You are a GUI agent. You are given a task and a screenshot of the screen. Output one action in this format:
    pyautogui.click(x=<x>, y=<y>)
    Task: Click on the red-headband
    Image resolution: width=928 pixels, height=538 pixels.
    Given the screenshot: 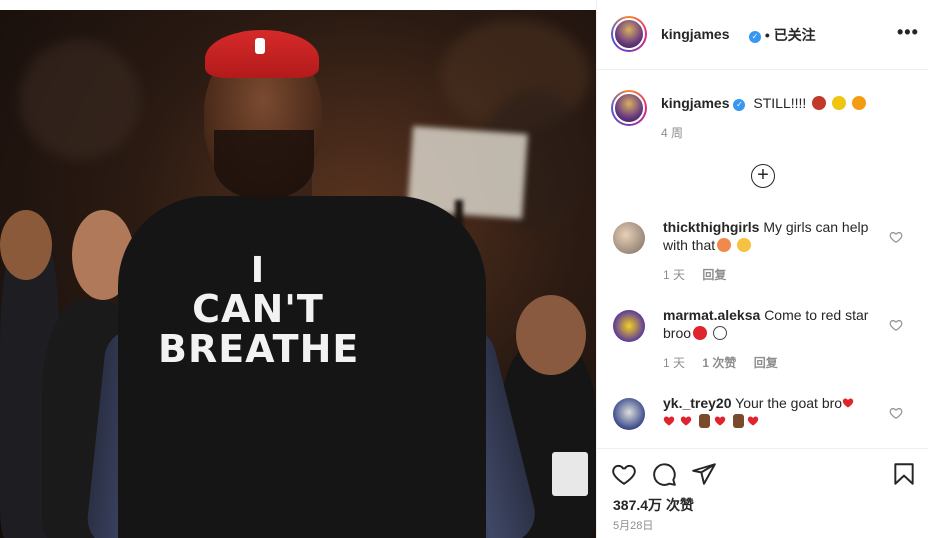 What is the action you would take?
    pyautogui.click(x=262, y=54)
    